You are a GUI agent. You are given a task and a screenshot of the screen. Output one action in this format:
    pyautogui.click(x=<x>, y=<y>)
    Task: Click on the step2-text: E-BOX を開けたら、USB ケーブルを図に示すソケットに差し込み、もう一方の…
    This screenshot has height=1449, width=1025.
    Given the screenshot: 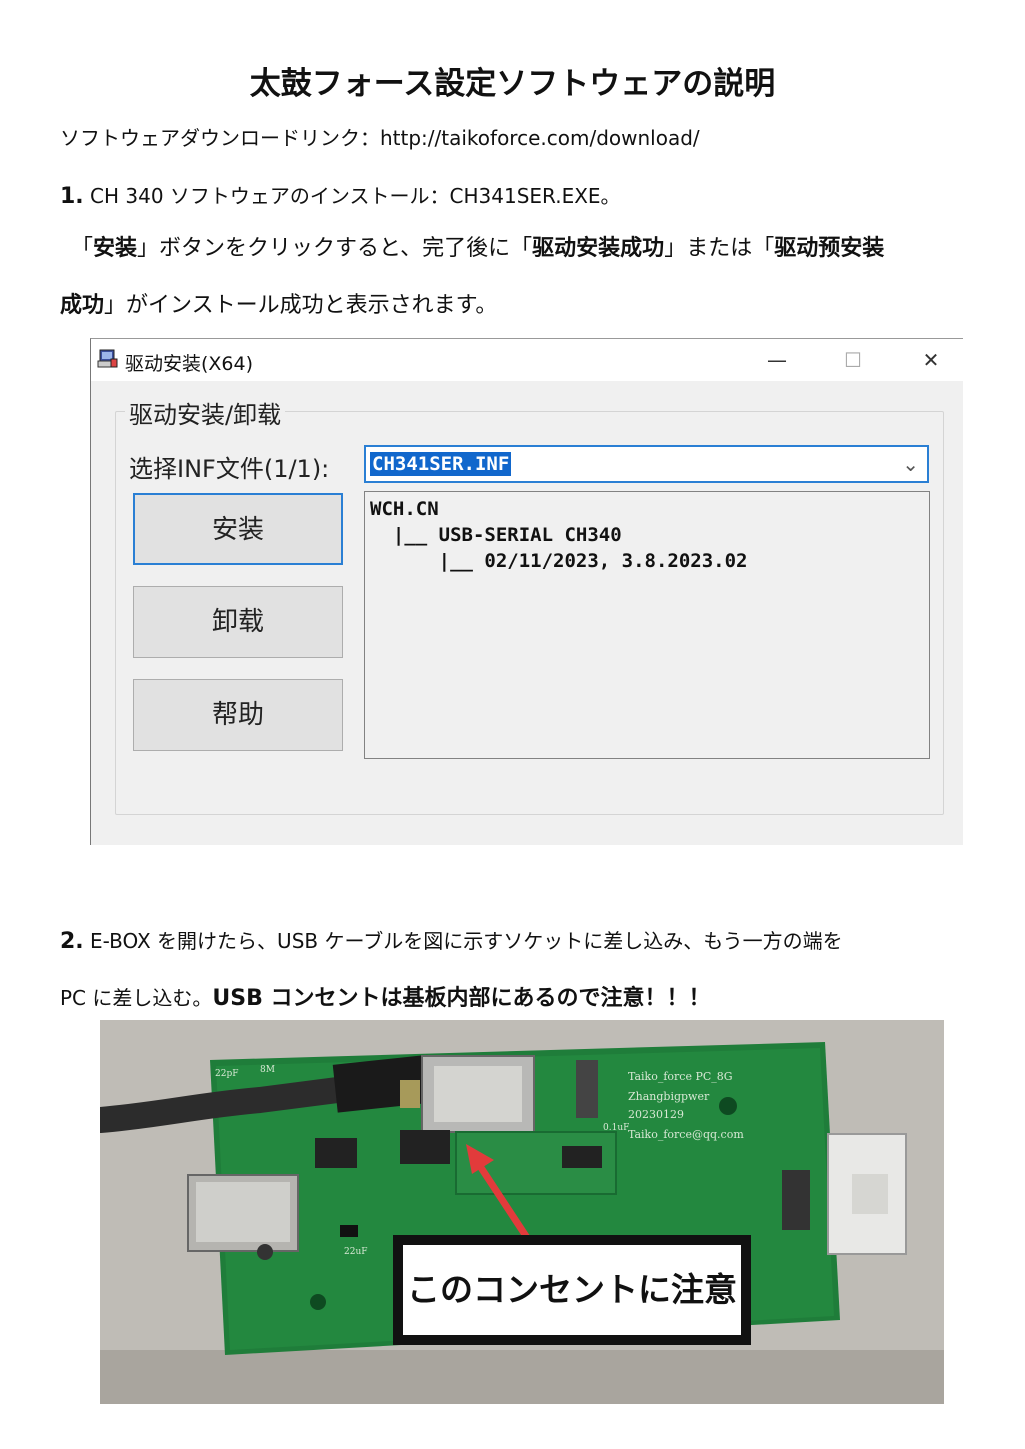 What is the action you would take?
    pyautogui.click(x=463, y=941)
    